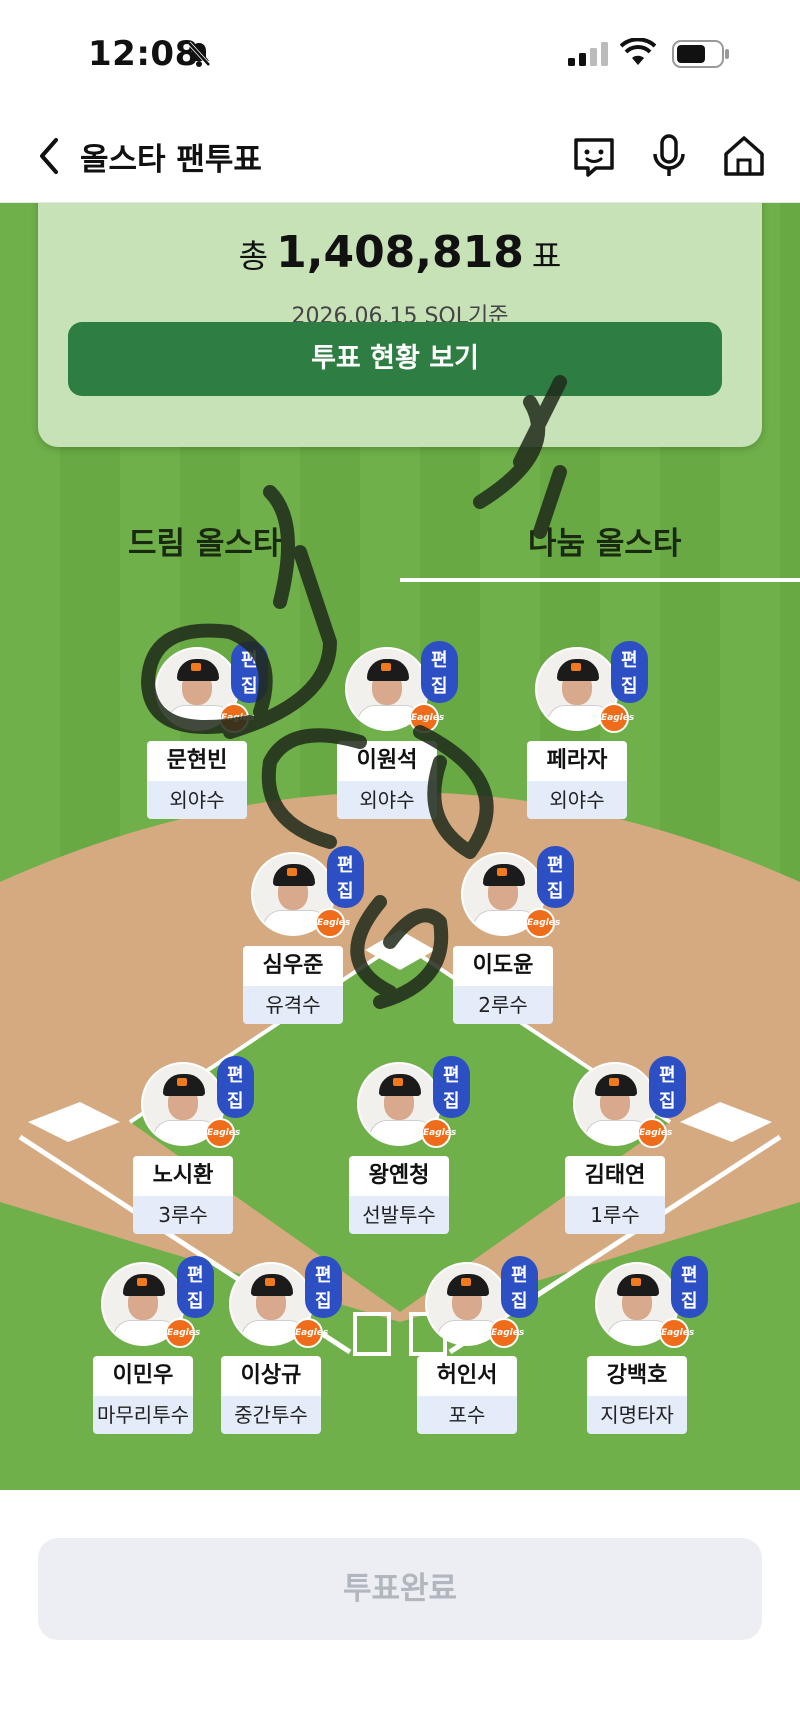 Image resolution: width=800 pixels, height=1734 pixels. What do you see at coordinates (615, 1215) in the screenshot?
I see `player-position: 1루수` at bounding box center [615, 1215].